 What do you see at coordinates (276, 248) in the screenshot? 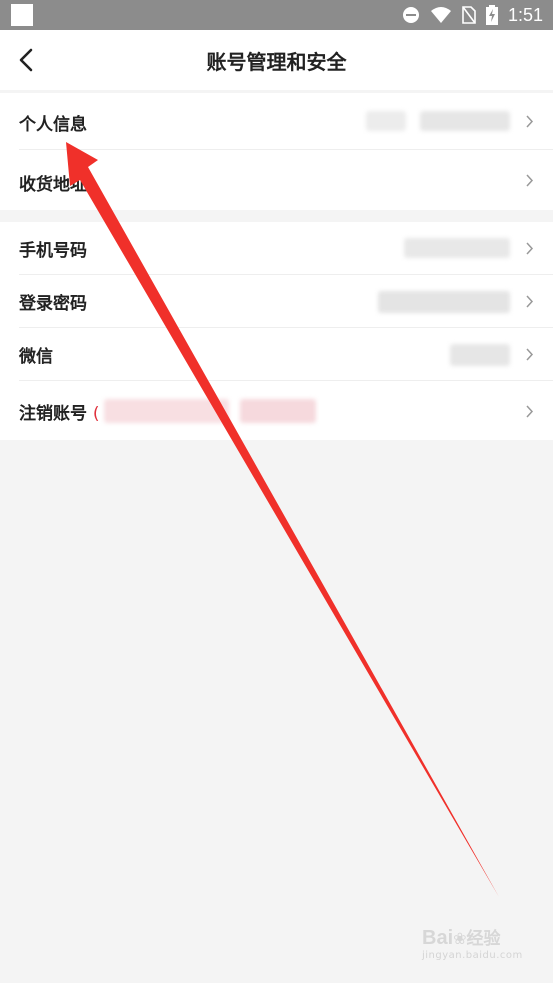
I see `row-phone-number: 手机号码` at bounding box center [276, 248].